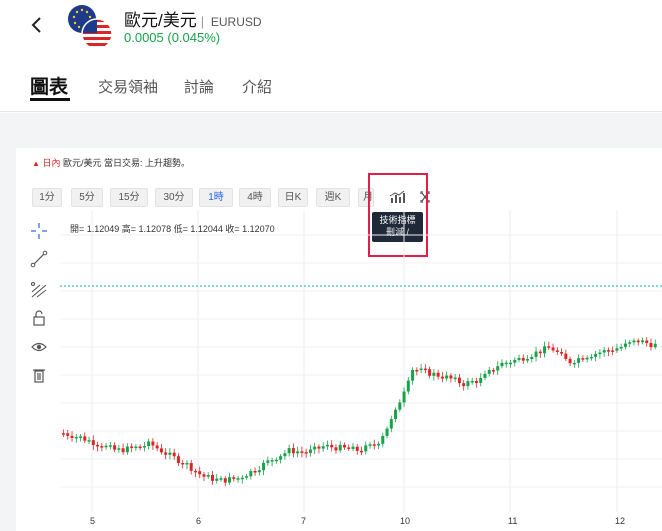 Image resolution: width=662 pixels, height=531 pixels. Describe the element at coordinates (87, 197) in the screenshot. I see `timeframe-5m-button: 5分` at that location.